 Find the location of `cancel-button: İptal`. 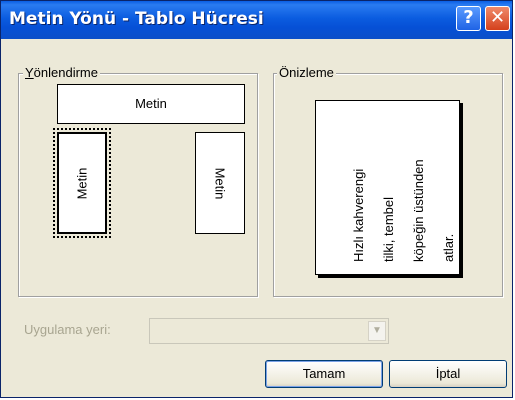

cancel-button: İptal is located at coordinates (448, 374).